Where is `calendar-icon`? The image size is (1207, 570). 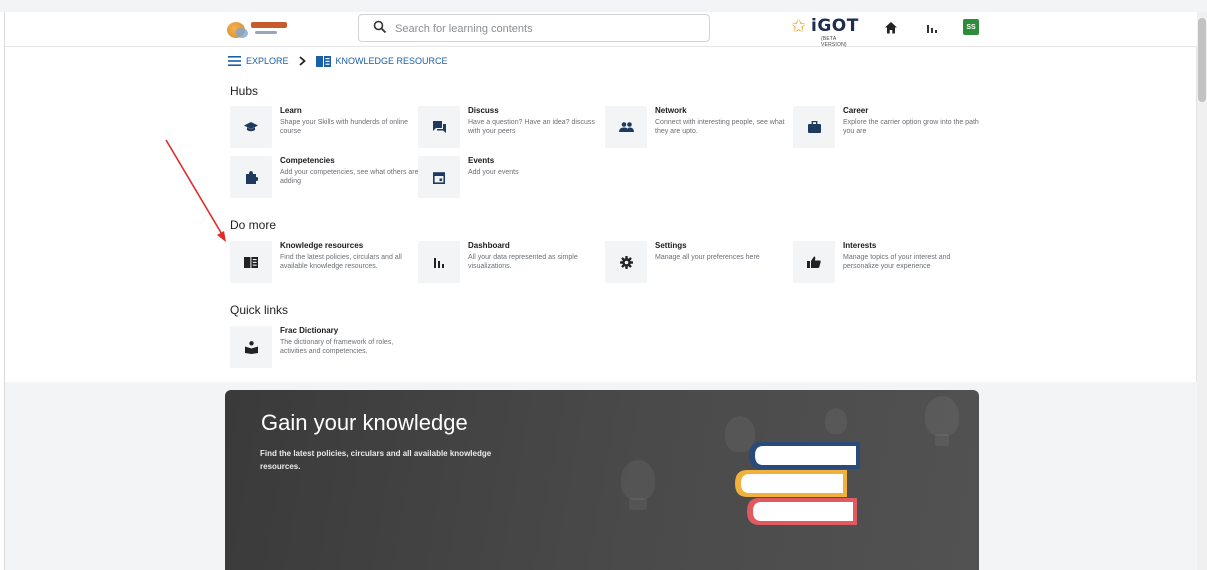 calendar-icon is located at coordinates (439, 177).